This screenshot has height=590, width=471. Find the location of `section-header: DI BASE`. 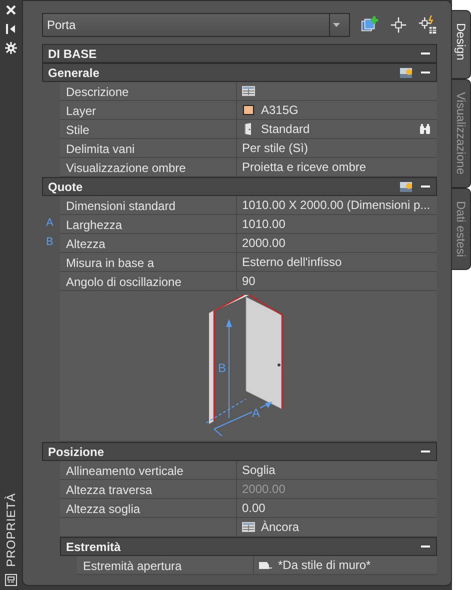

section-header: DI BASE is located at coordinates (239, 53).